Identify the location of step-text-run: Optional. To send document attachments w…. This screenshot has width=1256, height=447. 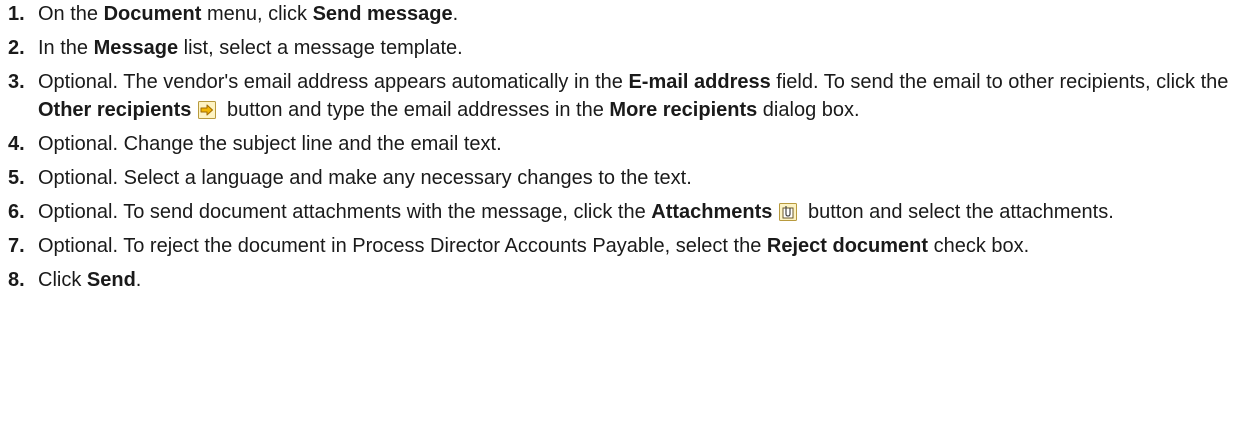
(345, 212).